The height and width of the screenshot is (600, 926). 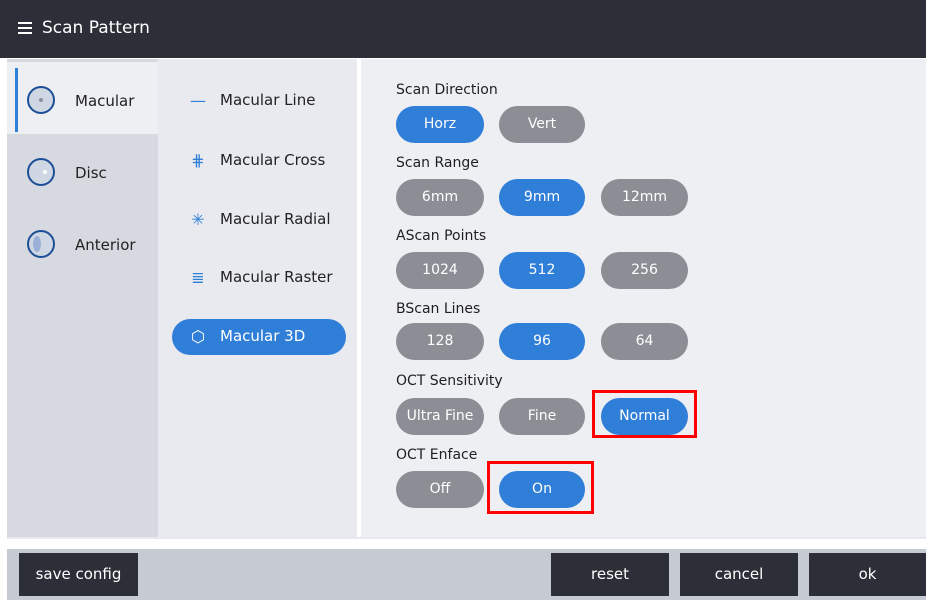 I want to click on cube-icon: ⬡, so click(x=198, y=336).